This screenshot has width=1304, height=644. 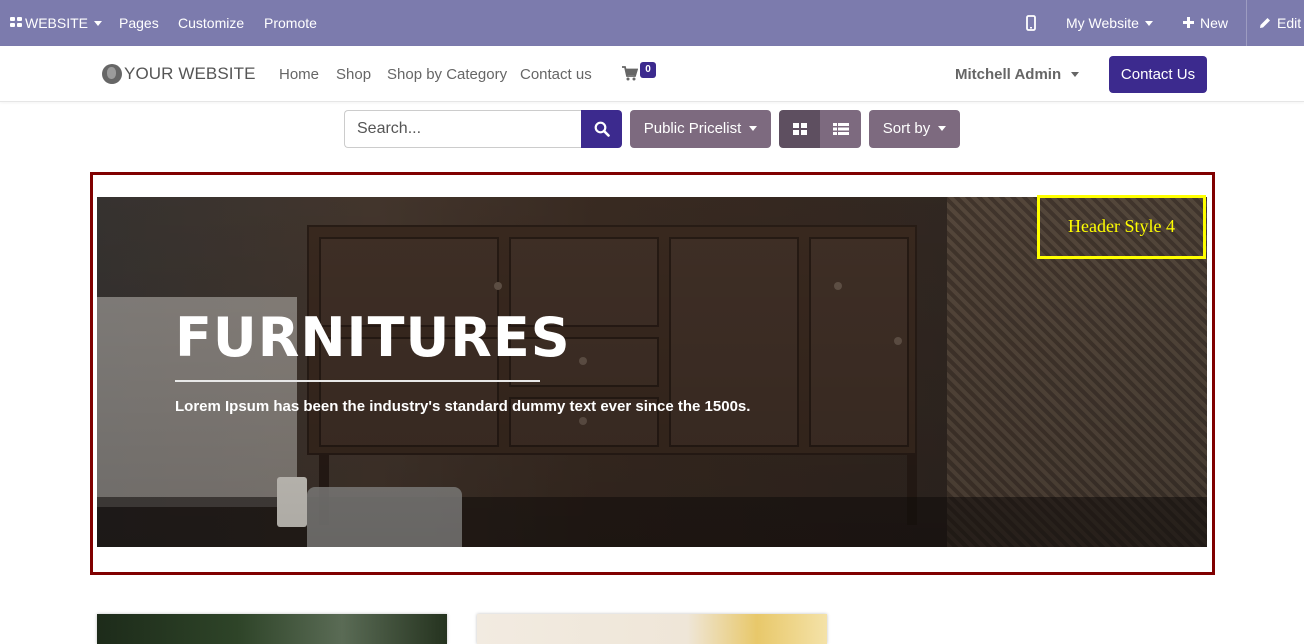 I want to click on site-logo: YOUR WEBSITE, so click(x=179, y=74).